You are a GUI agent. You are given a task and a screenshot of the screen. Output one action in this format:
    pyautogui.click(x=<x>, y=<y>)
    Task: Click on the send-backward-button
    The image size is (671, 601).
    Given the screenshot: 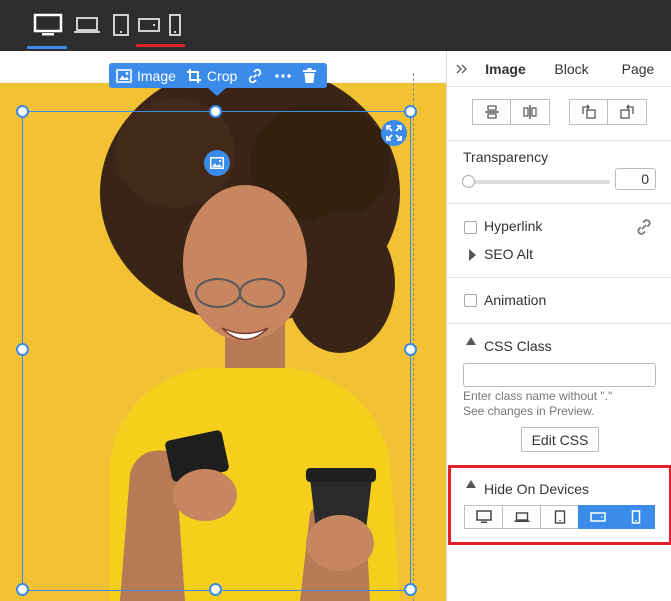 What is the action you would take?
    pyautogui.click(x=588, y=112)
    